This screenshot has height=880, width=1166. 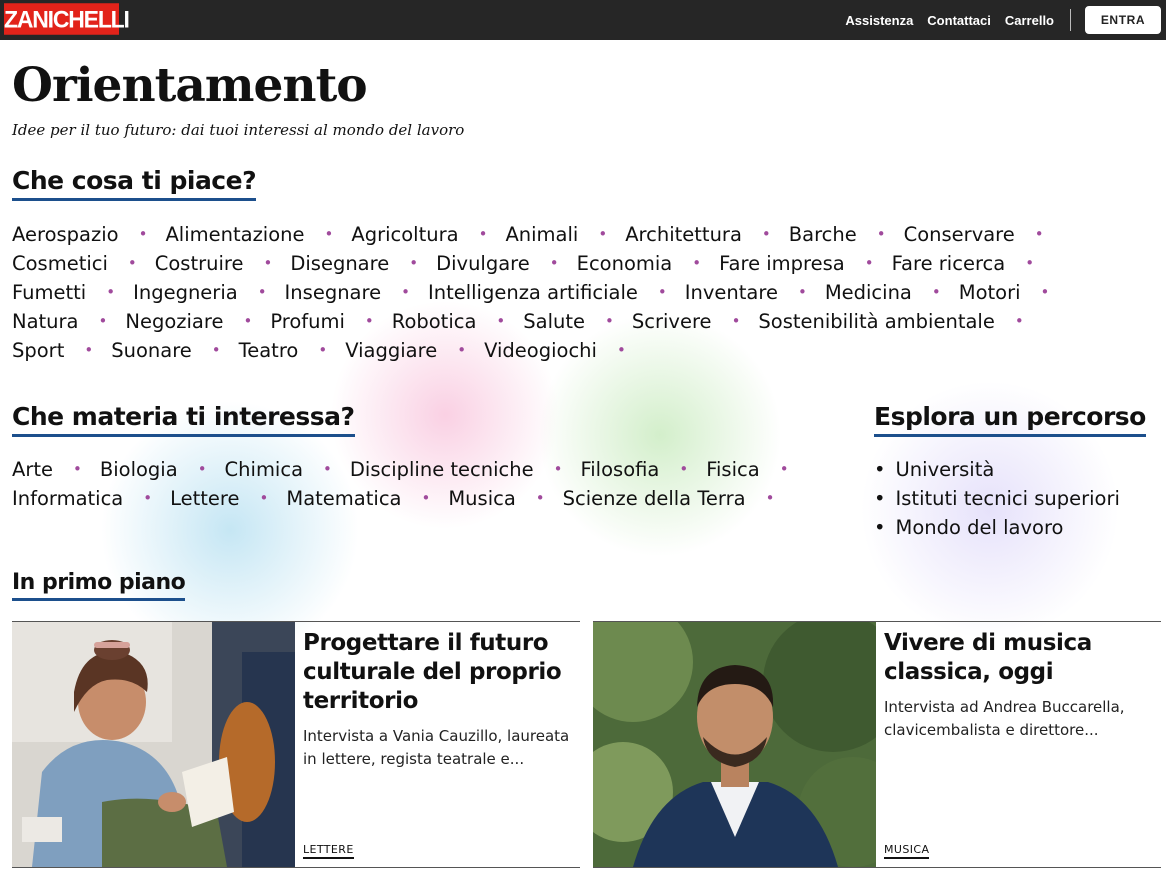 I want to click on interest-link-divulgare: Divulgare, so click(x=506, y=263).